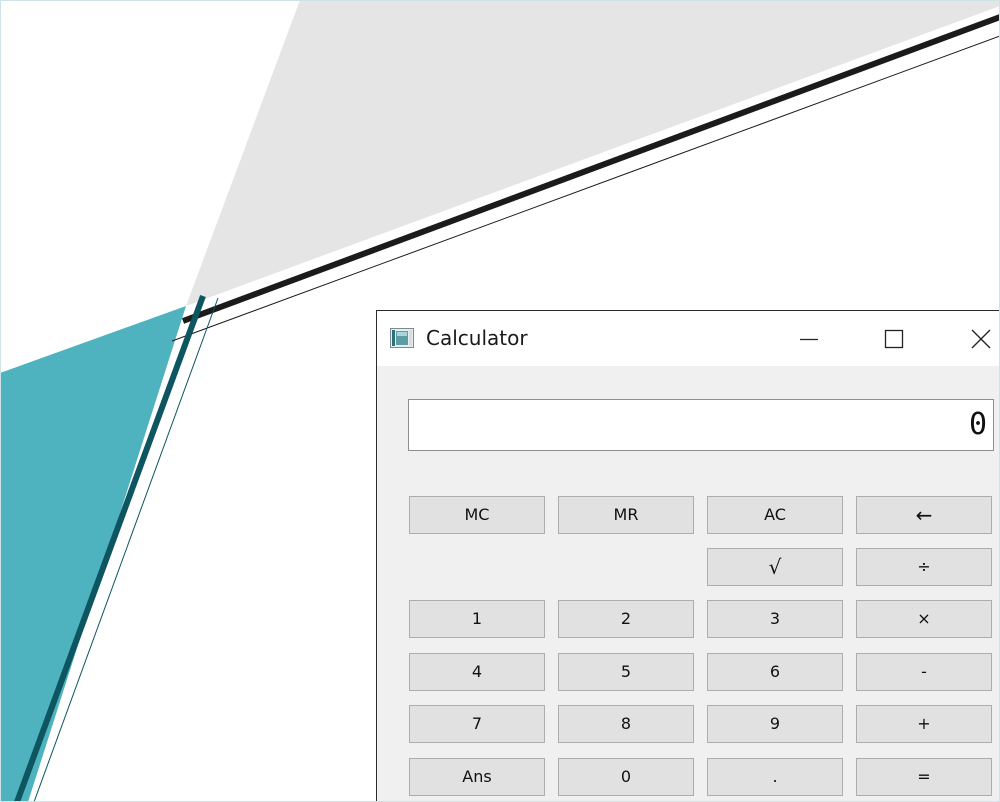 The width and height of the screenshot is (1000, 802). I want to click on equals-button: =, so click(924, 777).